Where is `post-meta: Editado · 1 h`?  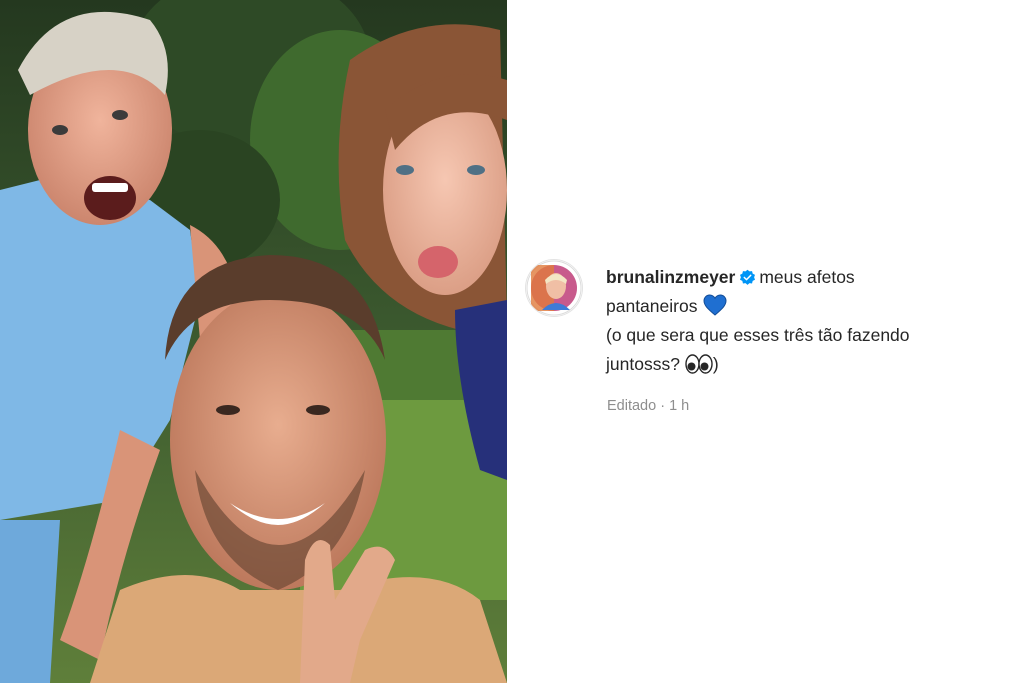
post-meta: Editado · 1 h is located at coordinates (648, 406).